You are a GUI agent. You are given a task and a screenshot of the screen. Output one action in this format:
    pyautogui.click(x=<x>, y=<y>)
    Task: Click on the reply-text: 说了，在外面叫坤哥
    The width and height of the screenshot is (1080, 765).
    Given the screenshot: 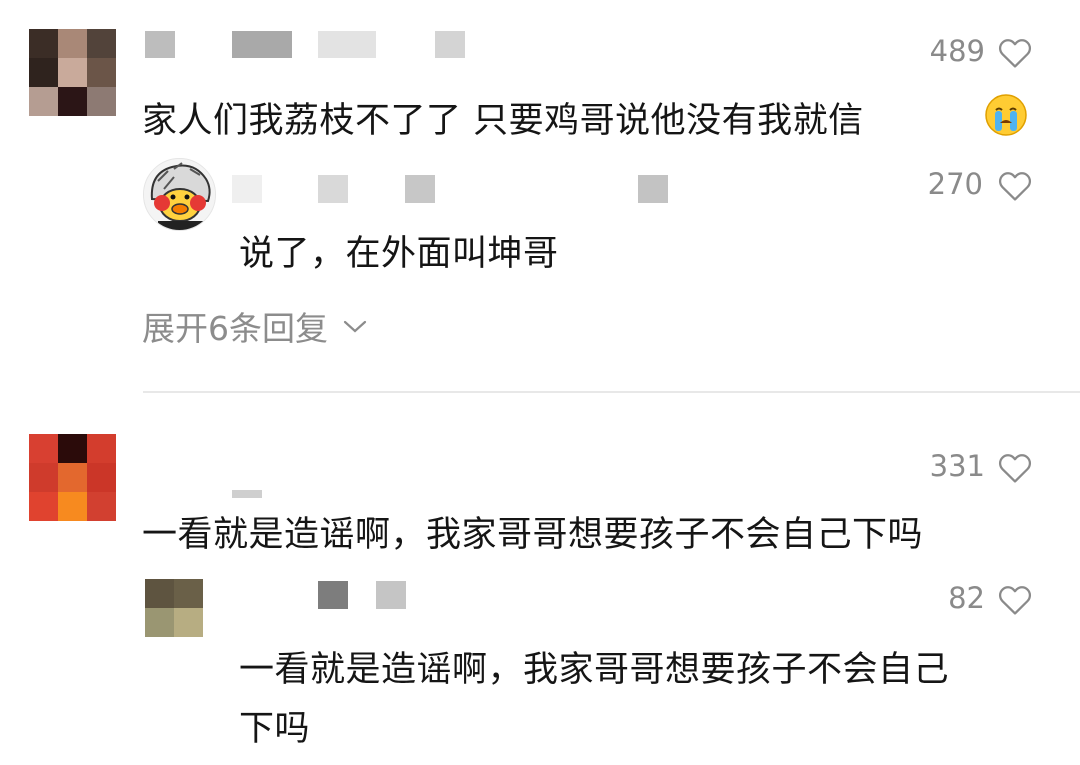 What is the action you would take?
    pyautogui.click(x=399, y=254)
    